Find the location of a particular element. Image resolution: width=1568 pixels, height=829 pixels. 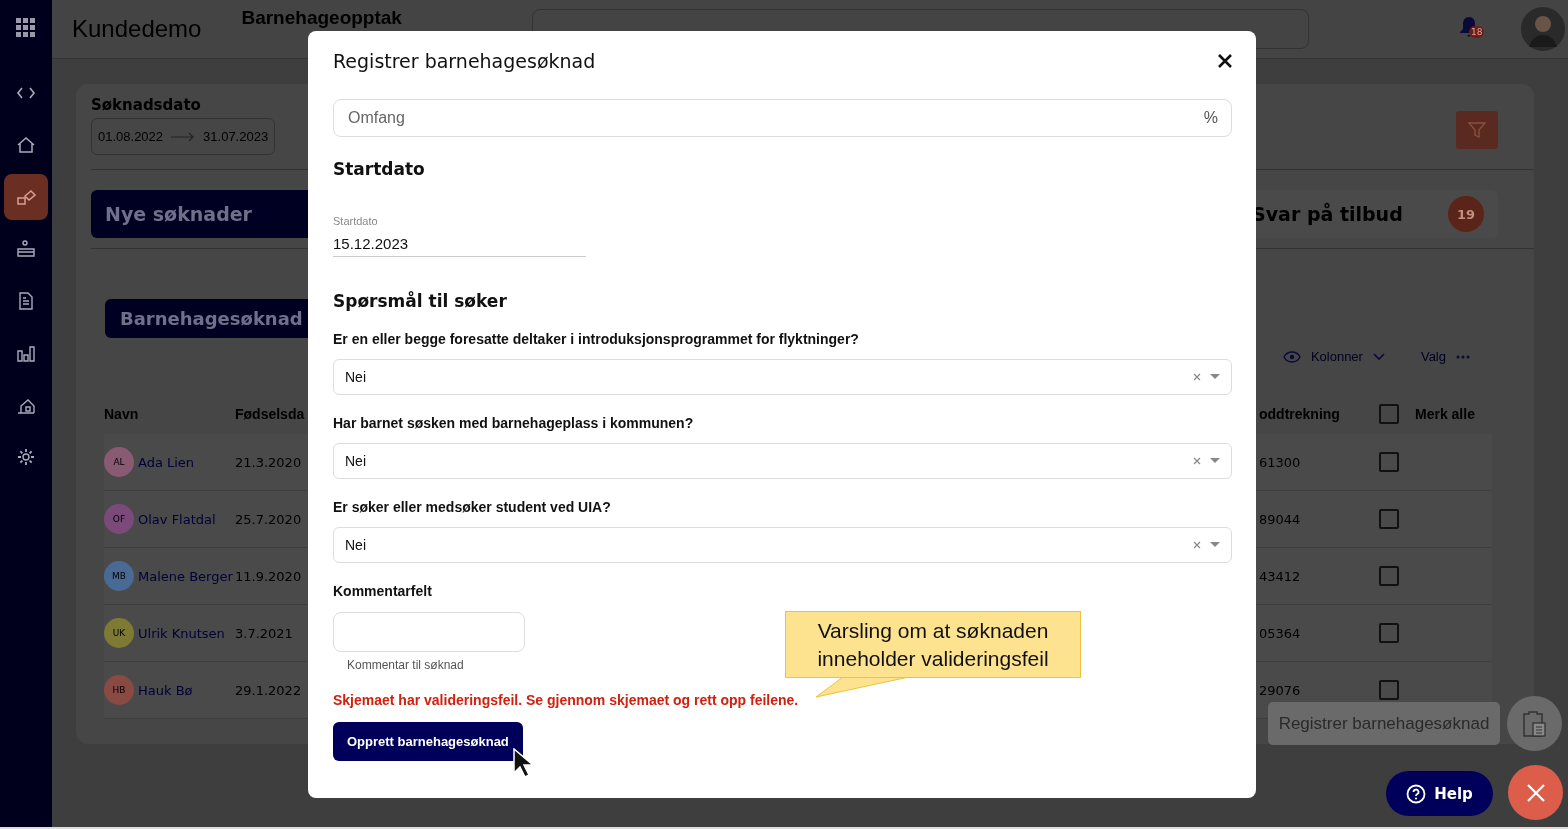

filter-icon is located at coordinates (1477, 130).